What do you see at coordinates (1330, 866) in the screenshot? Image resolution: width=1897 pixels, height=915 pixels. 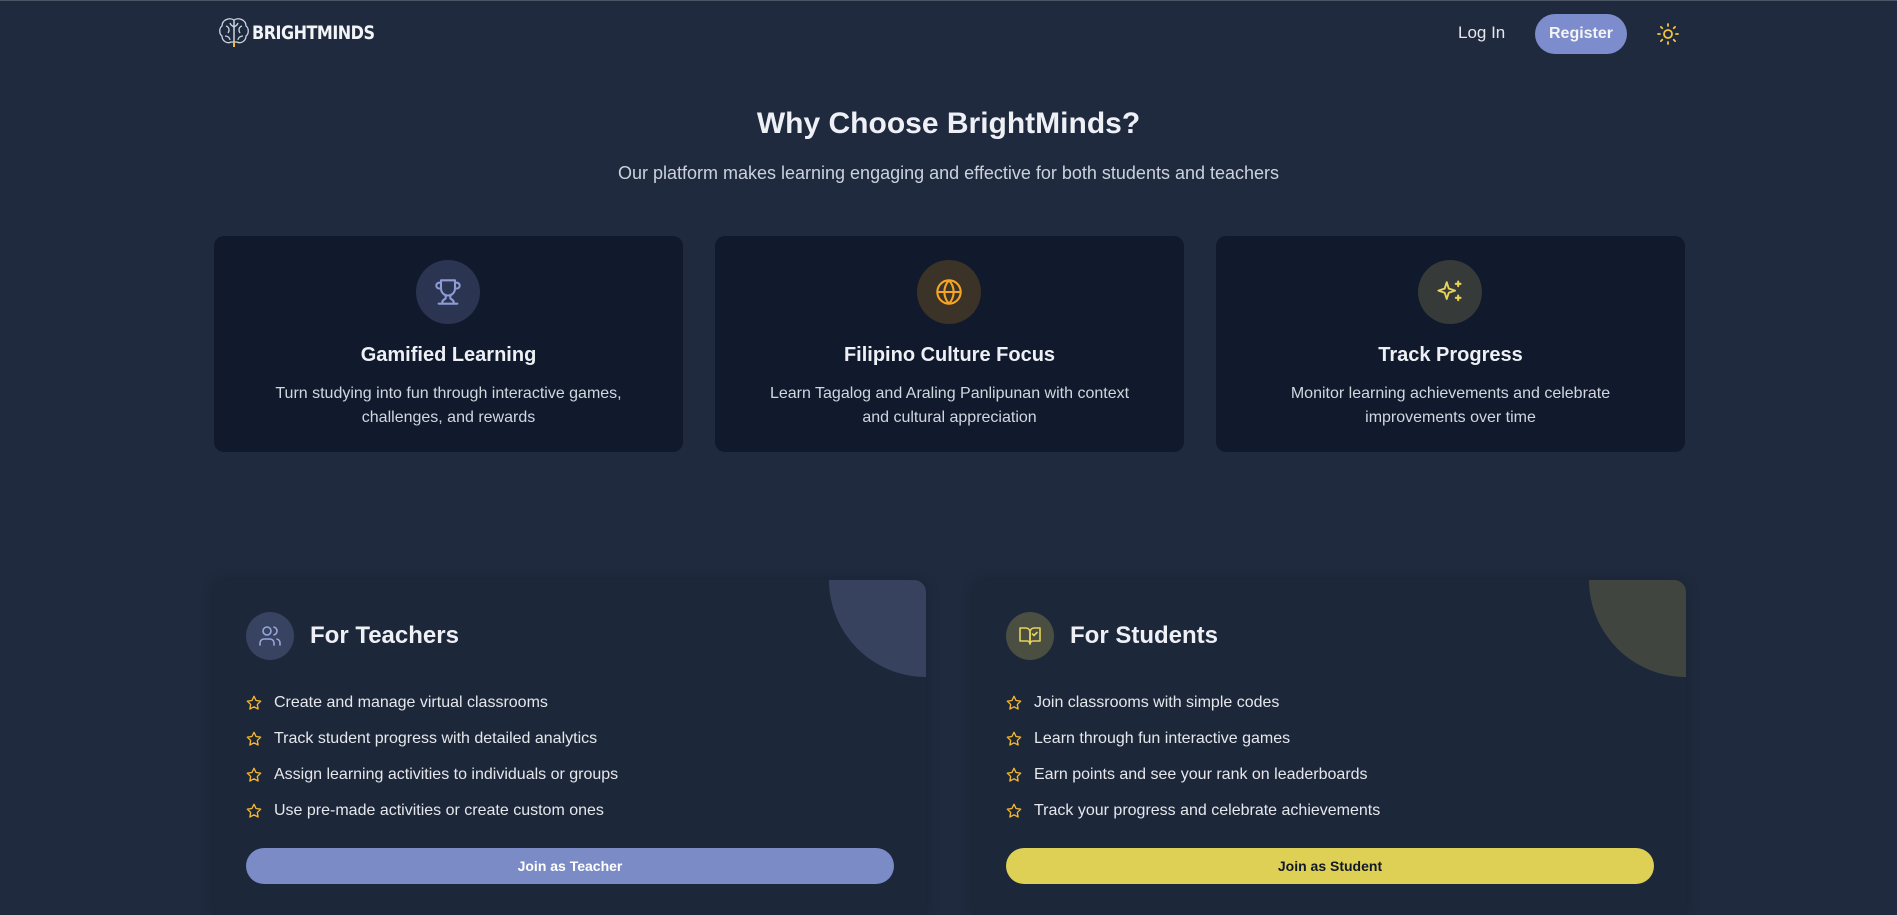 I see `join-as-student-button: Join as Student` at bounding box center [1330, 866].